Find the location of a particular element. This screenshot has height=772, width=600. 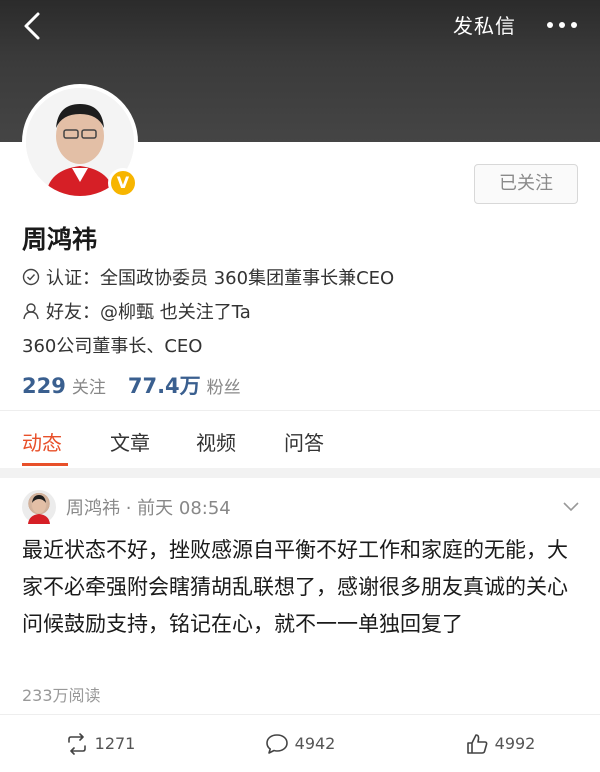

certification-row: 认证： 全国政协委员 360集团董事长兼CEO is located at coordinates (208, 277).